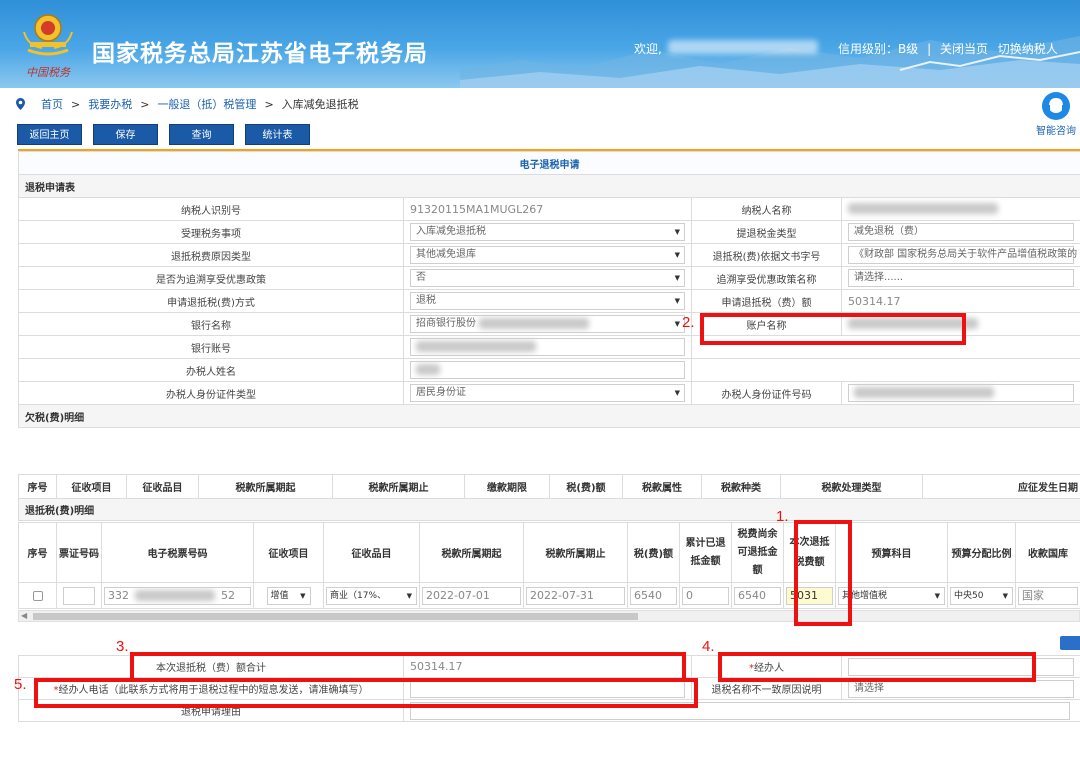  I want to click on reason-type-select: 其他减免退库, so click(547, 255).